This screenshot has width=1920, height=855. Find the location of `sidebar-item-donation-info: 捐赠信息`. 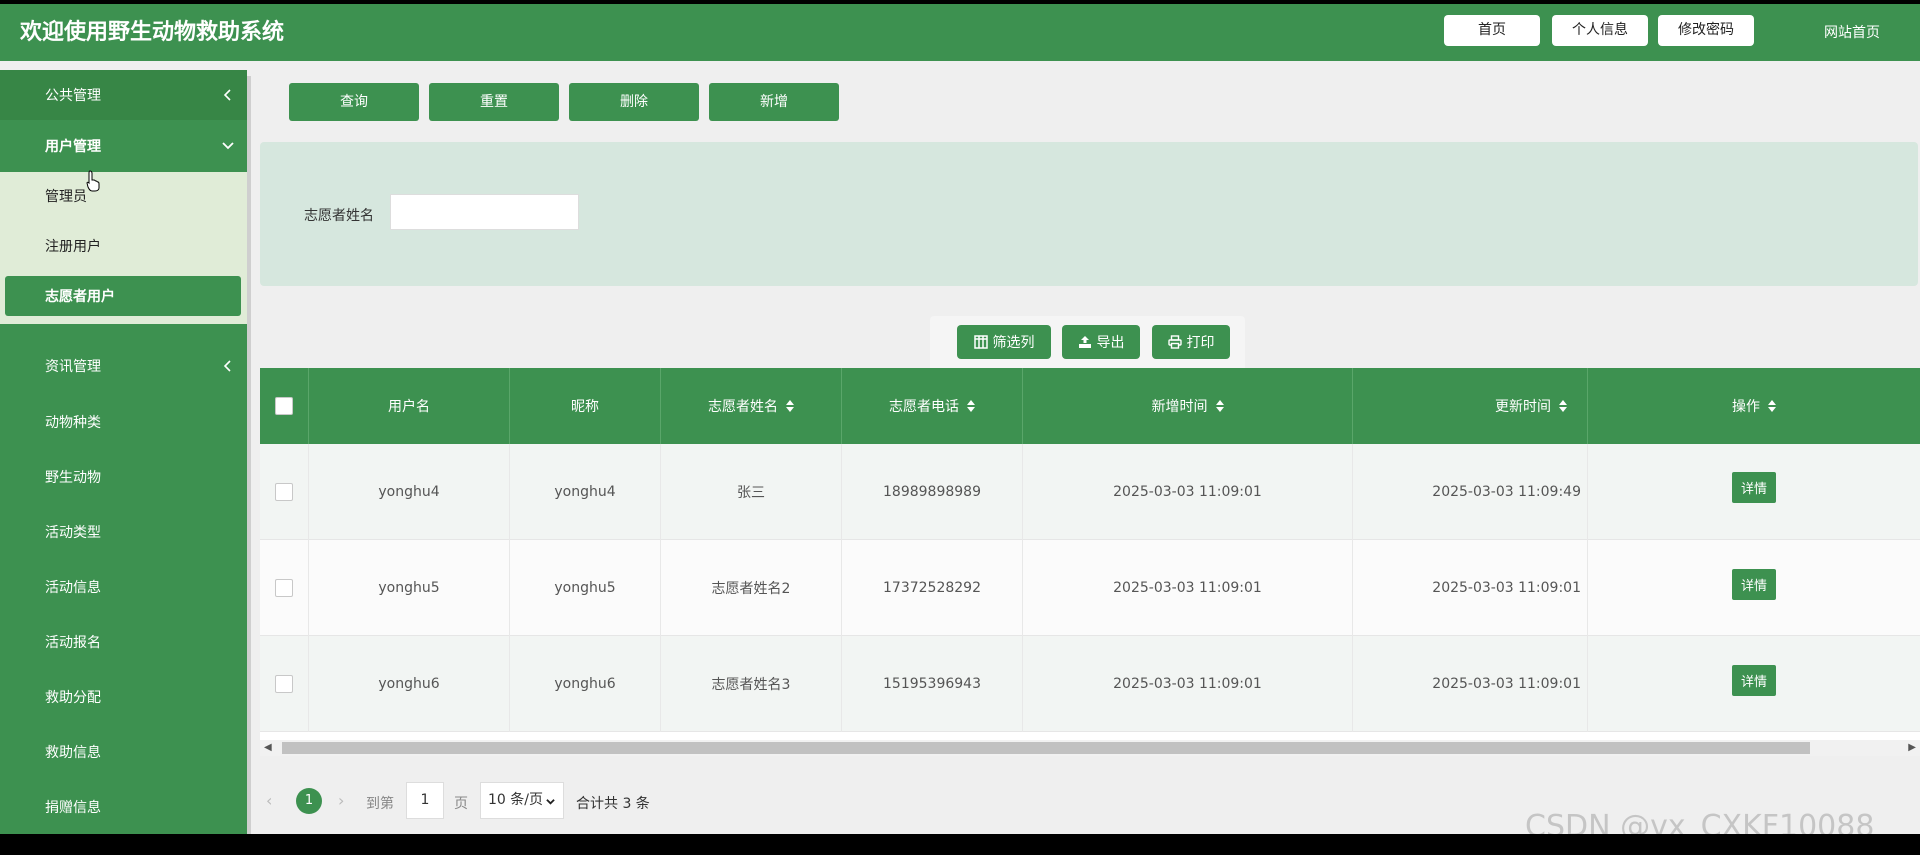

sidebar-item-donation-info: 捐赠信息 is located at coordinates (123, 806).